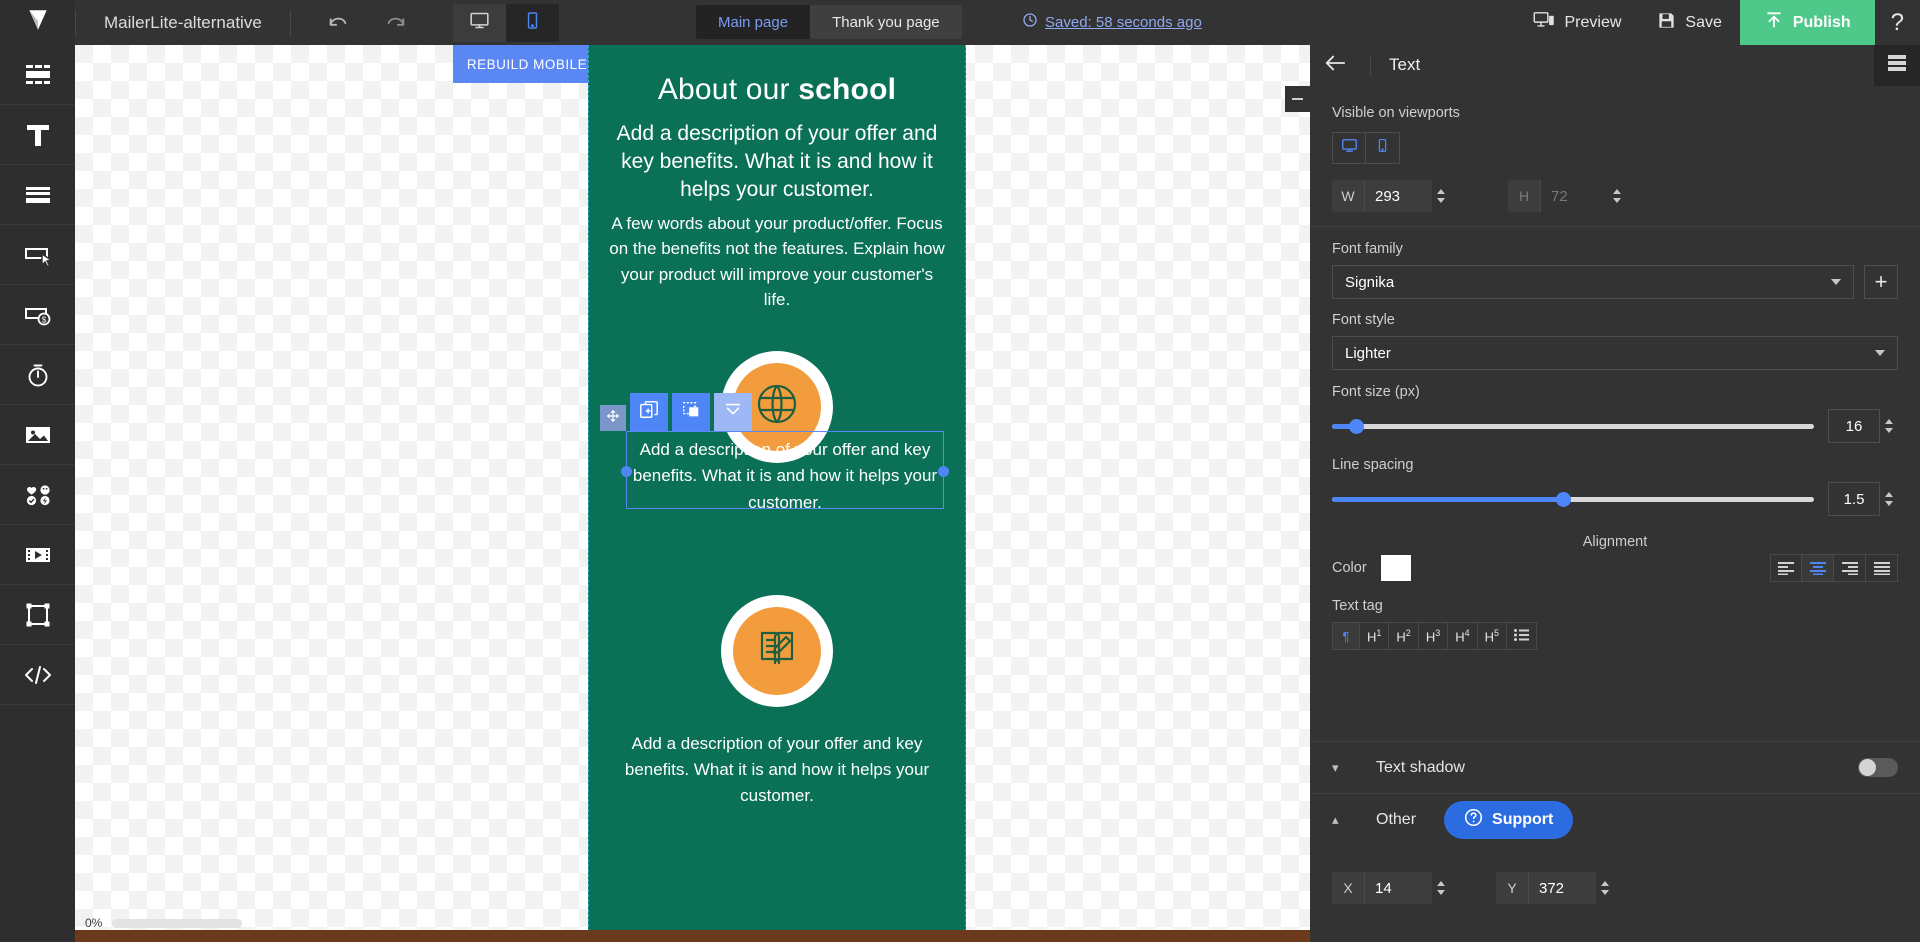 The width and height of the screenshot is (1920, 942). What do you see at coordinates (613, 418) in the screenshot?
I see `move-handle` at bounding box center [613, 418].